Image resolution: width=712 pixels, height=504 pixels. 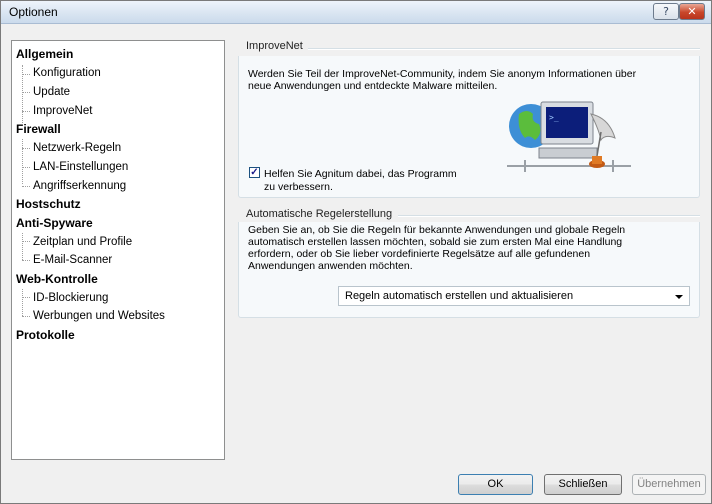 I want to click on tree-item-zeitplan-und-profile: Zeitplan und Profile, so click(x=82, y=242).